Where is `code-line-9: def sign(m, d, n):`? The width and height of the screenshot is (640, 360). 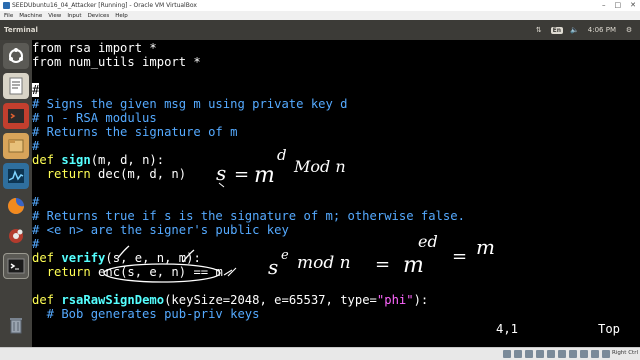
code-line-9: def sign(m, d, n): is located at coordinates (98, 160).